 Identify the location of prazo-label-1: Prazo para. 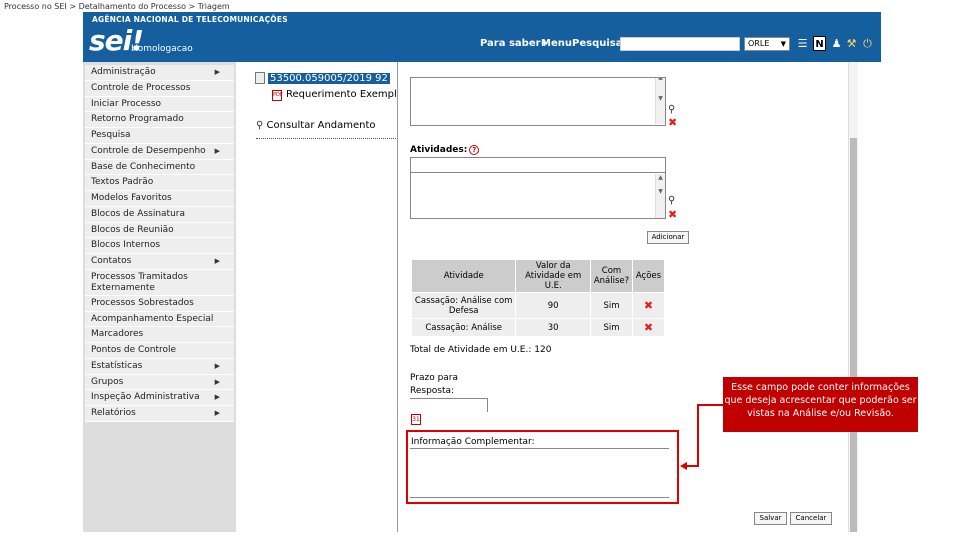
(434, 378).